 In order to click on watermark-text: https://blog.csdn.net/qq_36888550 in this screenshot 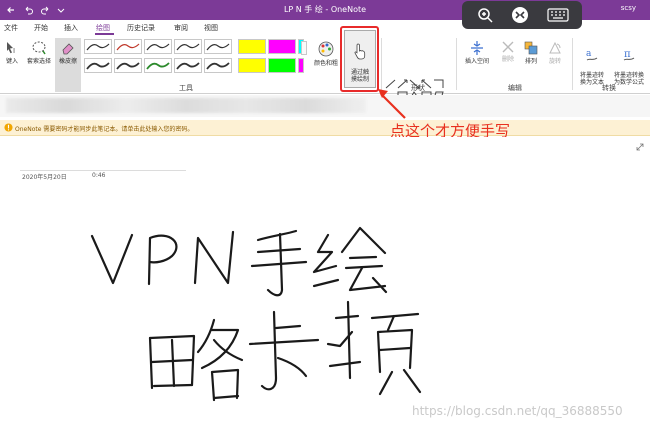, I will do `click(517, 411)`.